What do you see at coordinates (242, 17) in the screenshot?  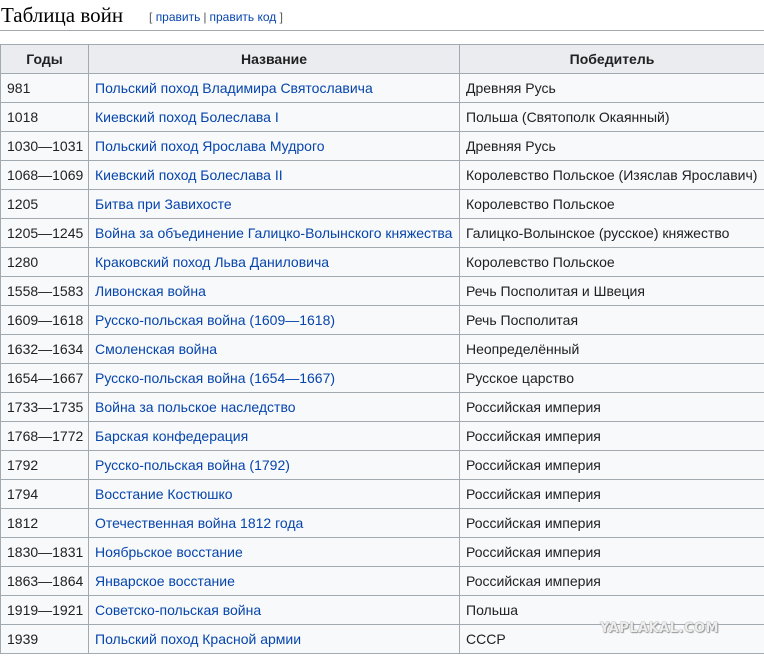 I see `edit-code-link: править код` at bounding box center [242, 17].